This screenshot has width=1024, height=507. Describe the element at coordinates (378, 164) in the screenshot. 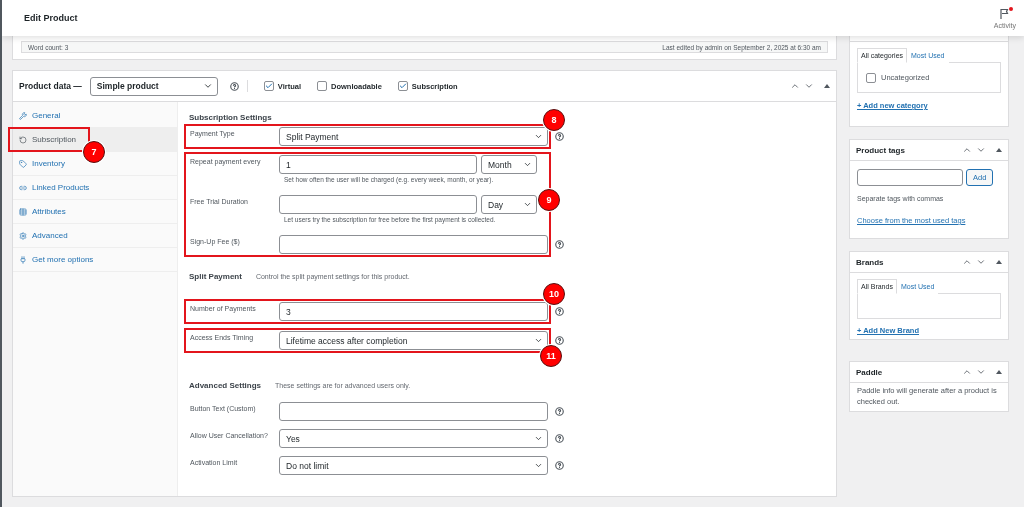

I see `input-field: 1` at that location.